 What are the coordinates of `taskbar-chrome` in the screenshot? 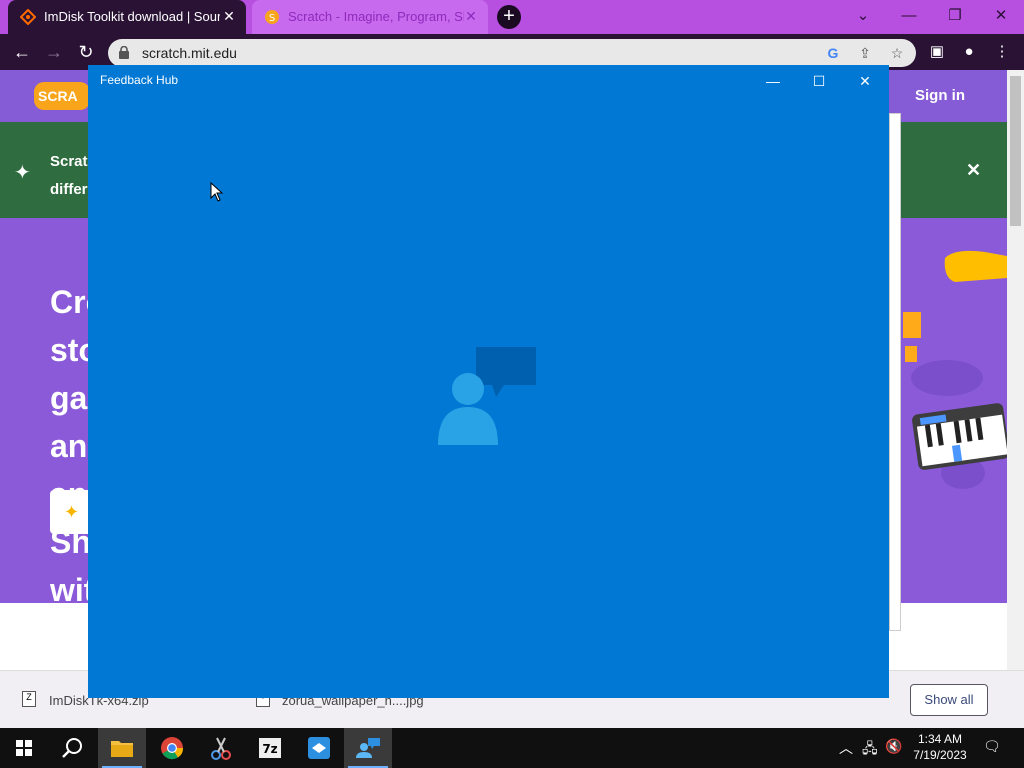 It's located at (172, 748).